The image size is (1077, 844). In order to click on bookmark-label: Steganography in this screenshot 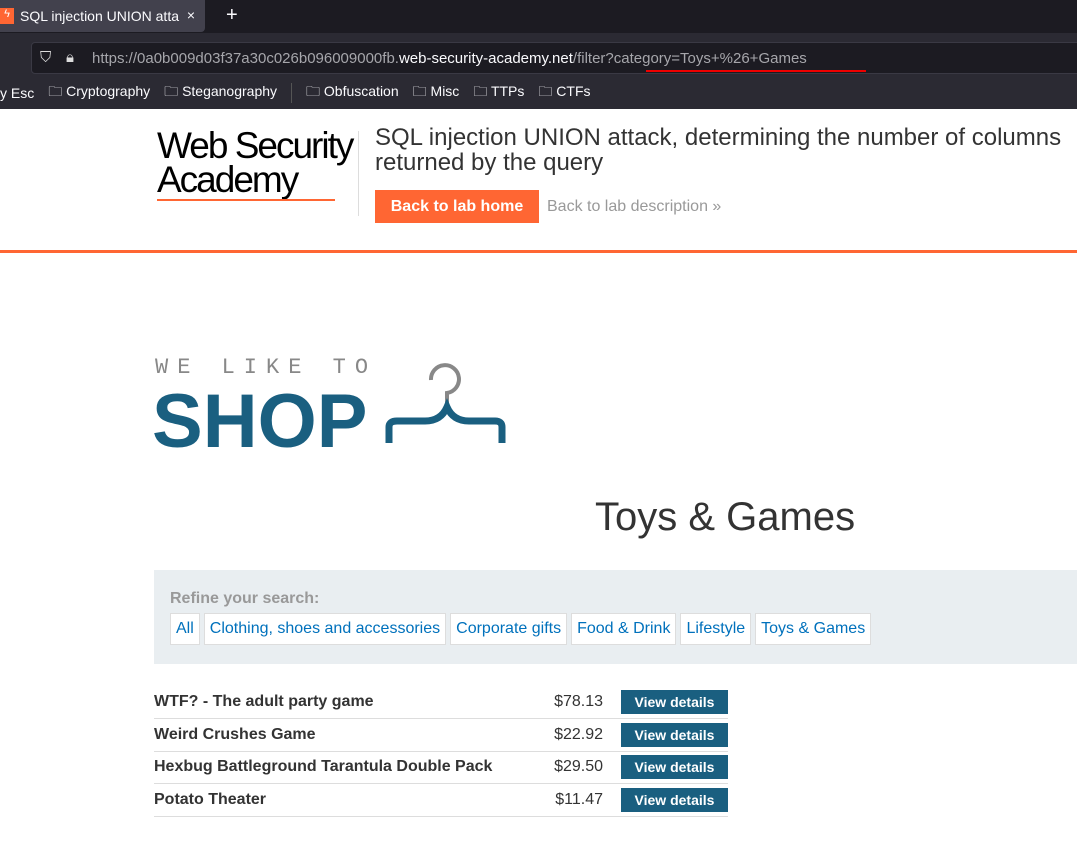, I will do `click(230, 91)`.